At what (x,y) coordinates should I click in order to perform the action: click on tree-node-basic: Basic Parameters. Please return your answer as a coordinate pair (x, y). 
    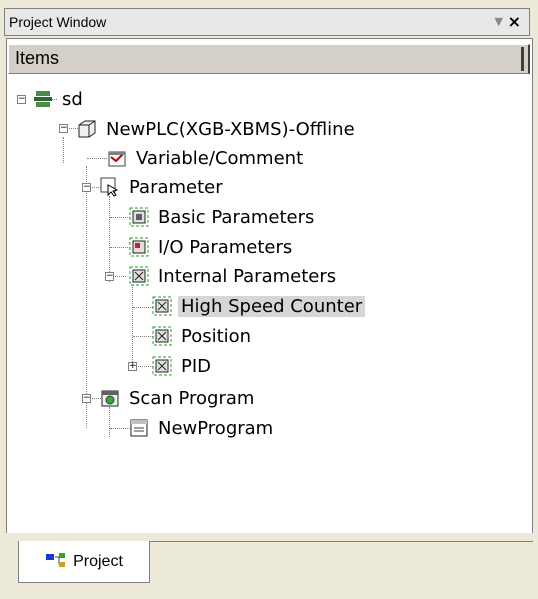
    Looking at the image, I should click on (223, 217).